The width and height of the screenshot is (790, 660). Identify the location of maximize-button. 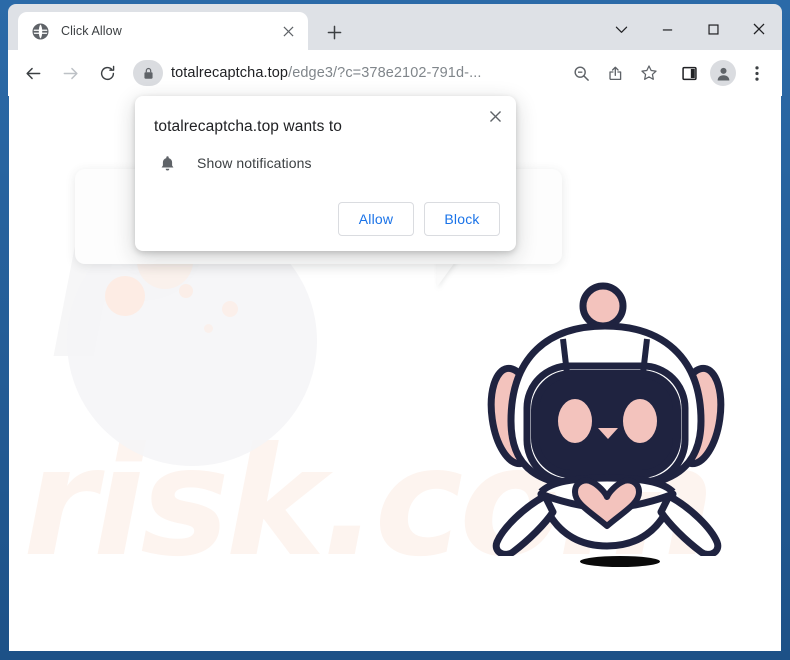
(713, 29).